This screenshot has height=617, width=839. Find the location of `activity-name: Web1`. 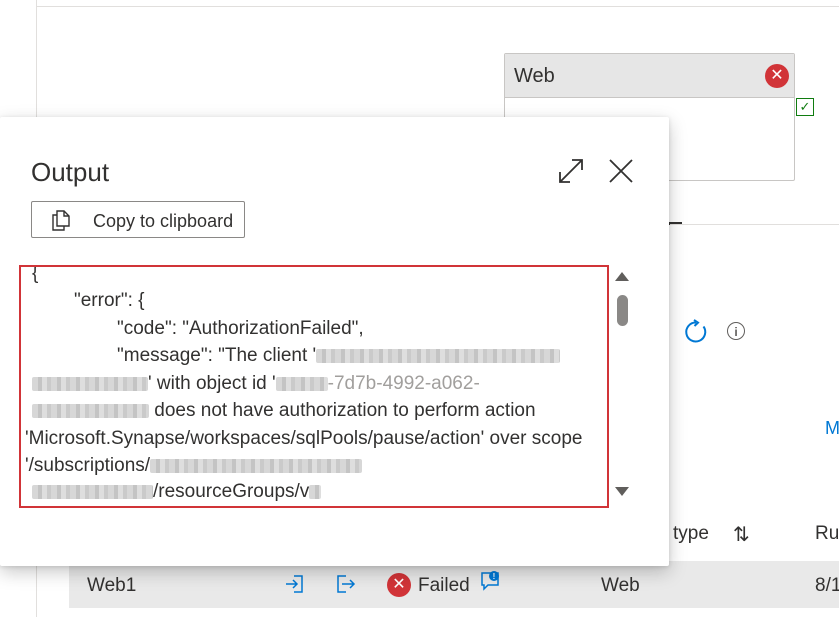

activity-name: Web1 is located at coordinates (112, 585).